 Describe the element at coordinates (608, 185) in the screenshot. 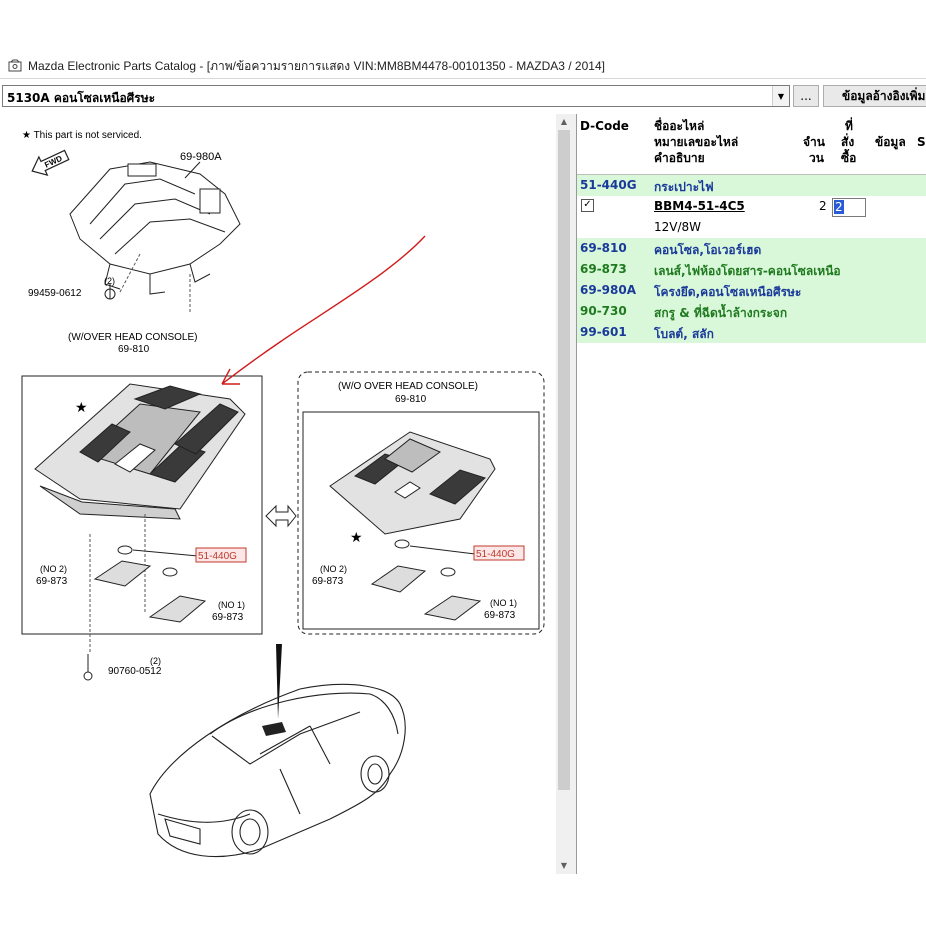

I see `row-dcode: 51-440G` at that location.